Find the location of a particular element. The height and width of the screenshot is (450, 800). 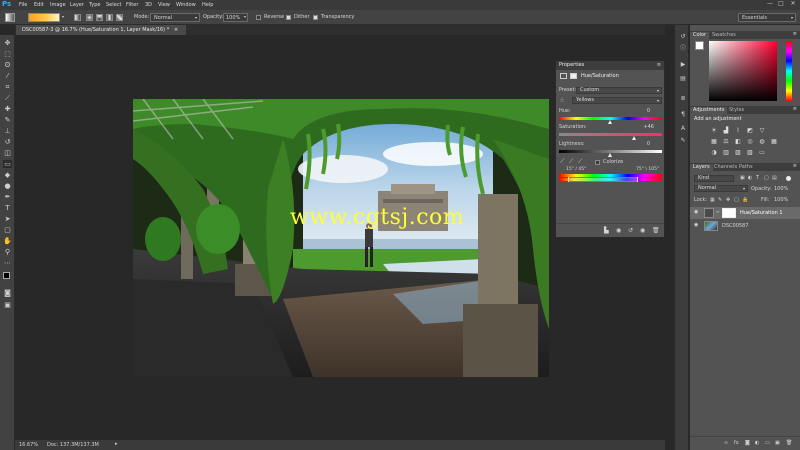

clone-stamp-tool-icon: ⊥ is located at coordinates (7, 131).